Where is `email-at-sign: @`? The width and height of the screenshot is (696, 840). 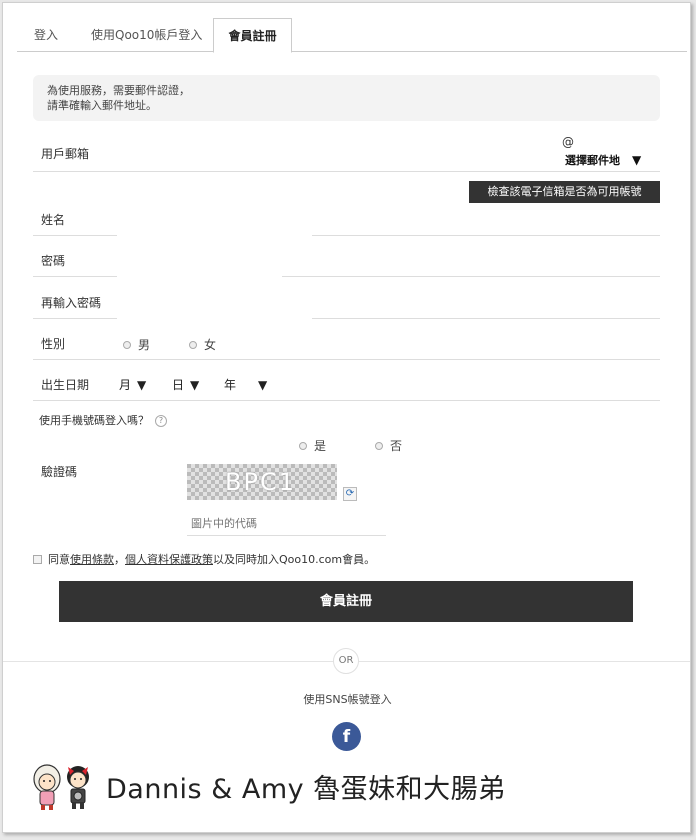 email-at-sign: @ is located at coordinates (568, 142).